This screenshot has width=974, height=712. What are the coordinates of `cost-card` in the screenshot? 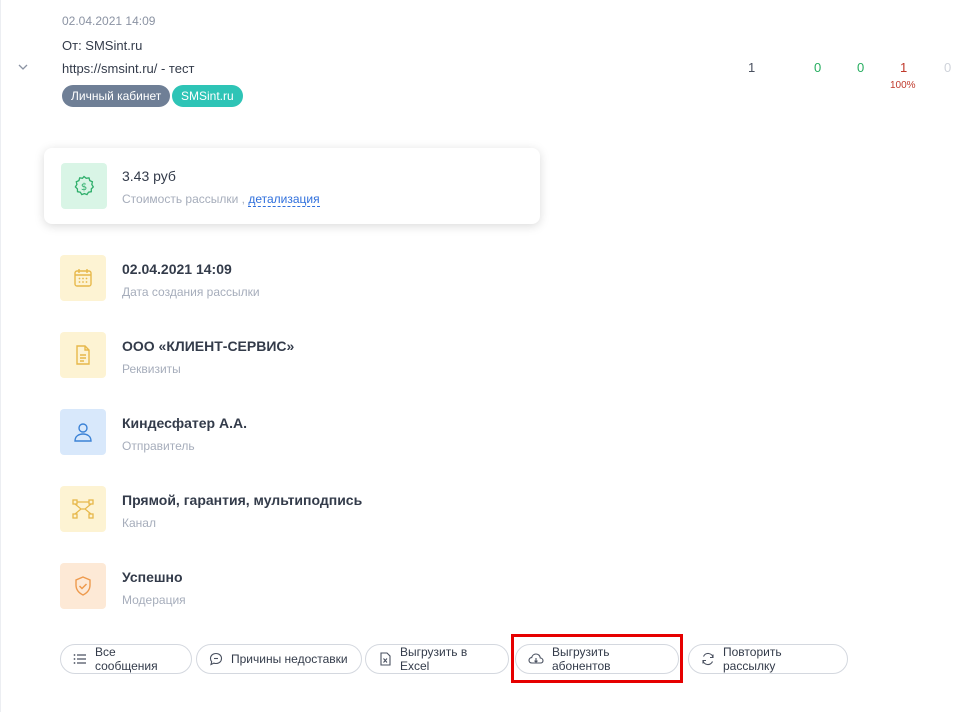 It's located at (292, 186).